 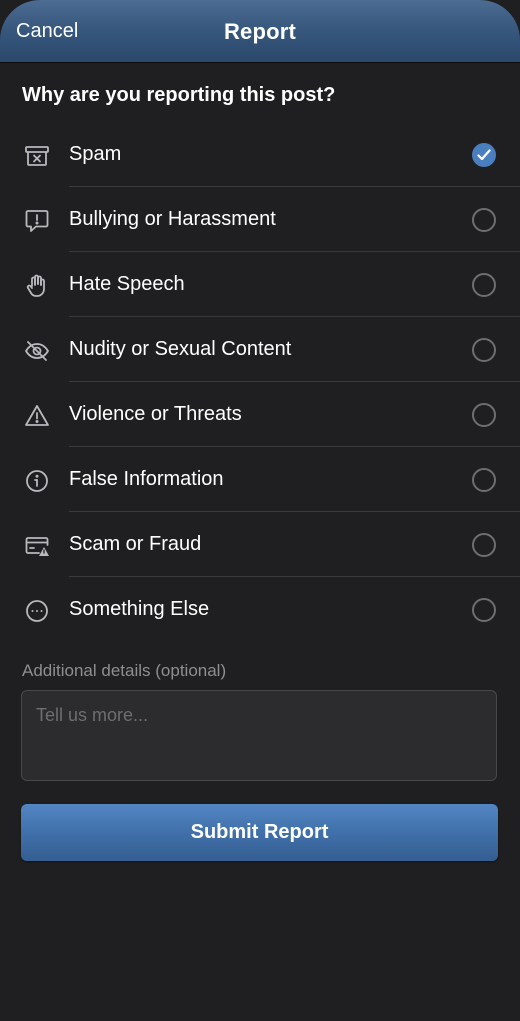 What do you see at coordinates (139, 609) in the screenshot?
I see `option-label: Something Else` at bounding box center [139, 609].